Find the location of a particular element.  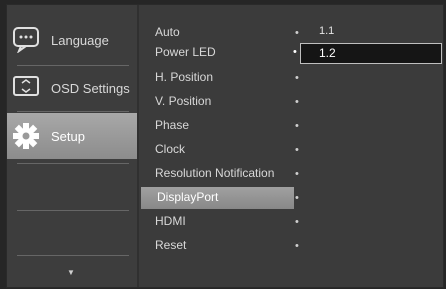

menu-item-label: Resolution Notification is located at coordinates (215, 173).